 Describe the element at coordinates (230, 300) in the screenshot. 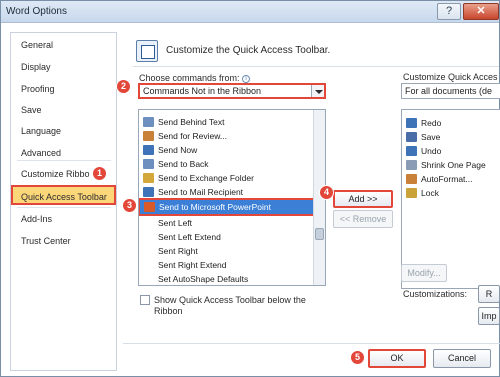

I see `show-below-ribbon-label: Show Quick Access Toolbar below the` at that location.